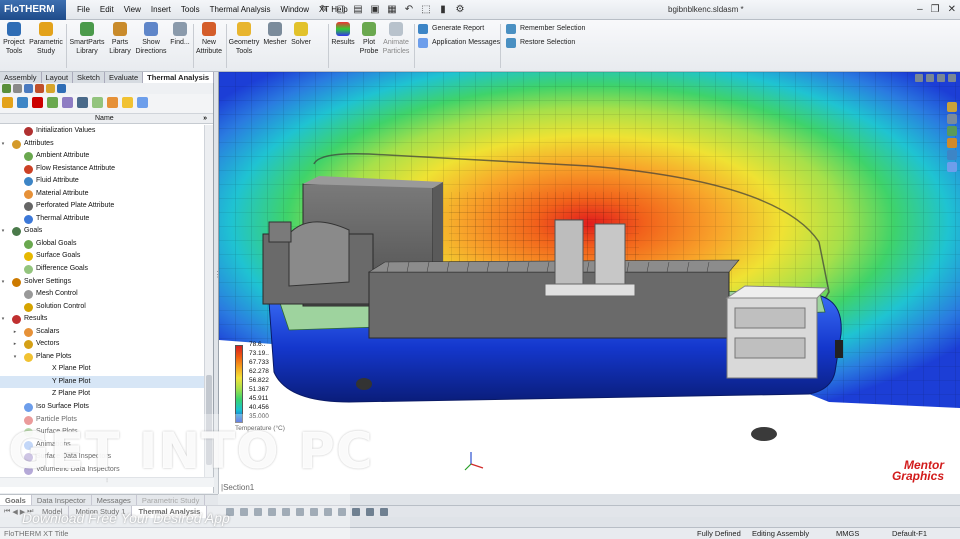 The image size is (960, 539). I want to click on tab-layout: Layout, so click(58, 77).